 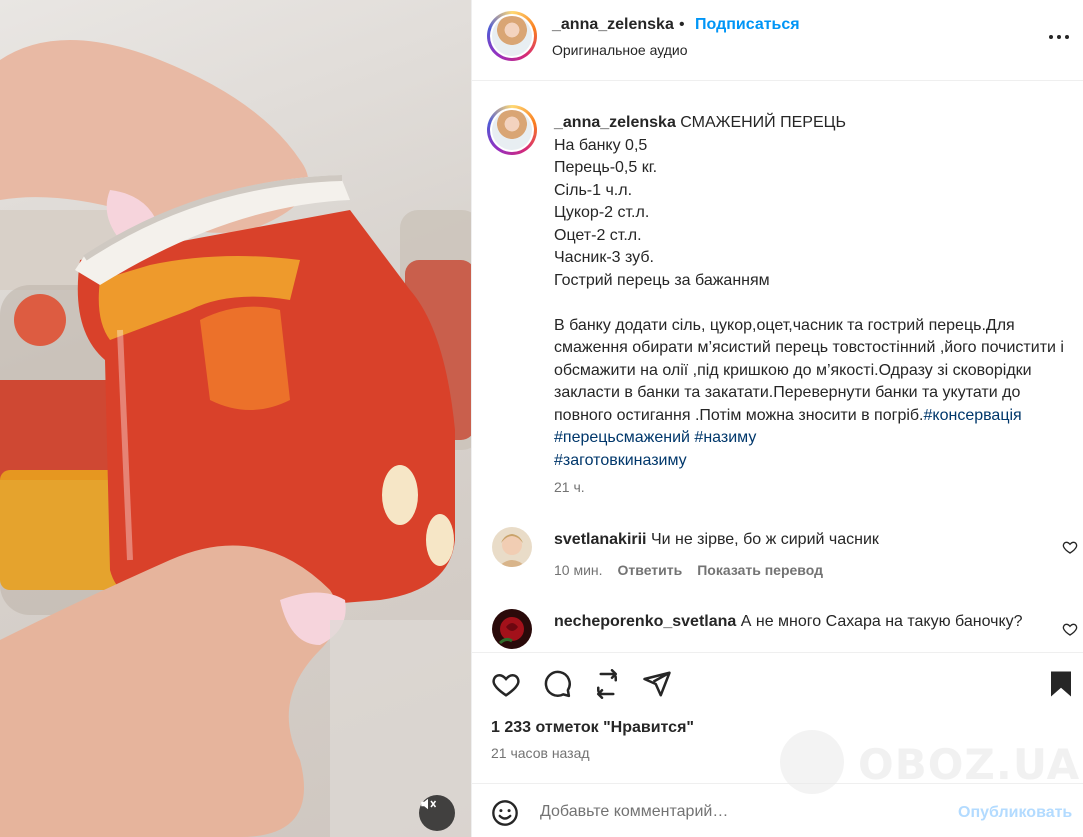 I want to click on follow-button: Подписаться, so click(x=747, y=25).